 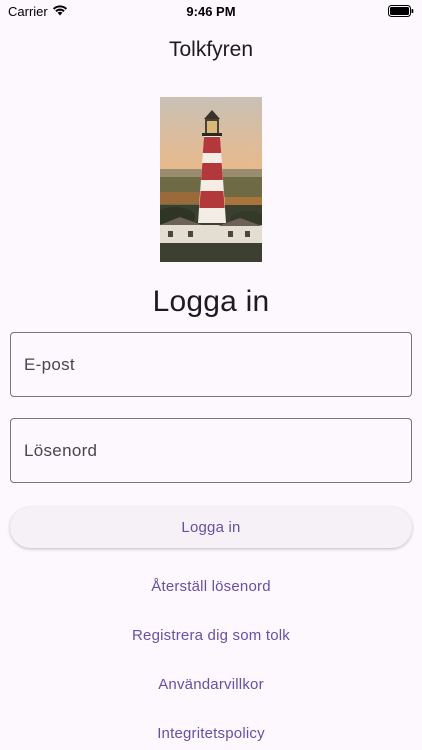 What do you see at coordinates (211, 586) in the screenshot?
I see `reset-password-link: Återställ lösenord` at bounding box center [211, 586].